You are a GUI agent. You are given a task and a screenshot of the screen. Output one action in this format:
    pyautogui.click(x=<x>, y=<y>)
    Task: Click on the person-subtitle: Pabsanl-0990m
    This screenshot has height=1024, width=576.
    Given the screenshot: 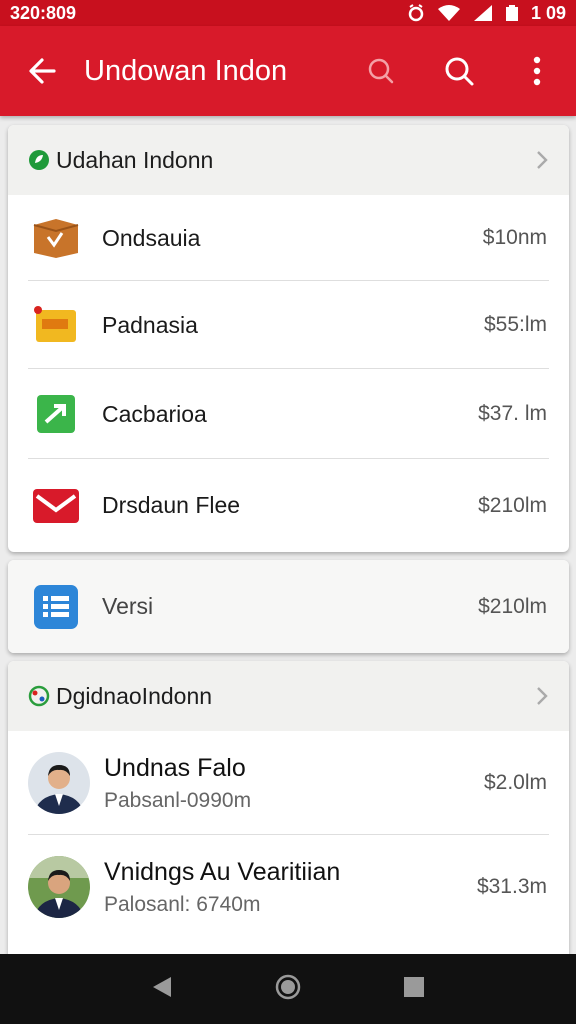 What is the action you would take?
    pyautogui.click(x=178, y=800)
    